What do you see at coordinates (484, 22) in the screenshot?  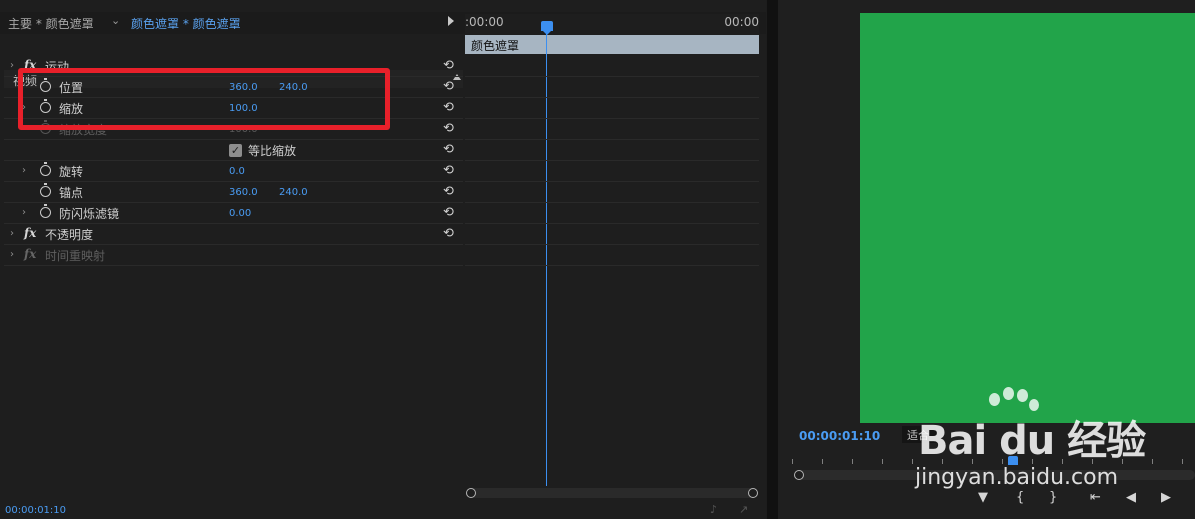 I see `timeline-start-time: :00:00` at bounding box center [484, 22].